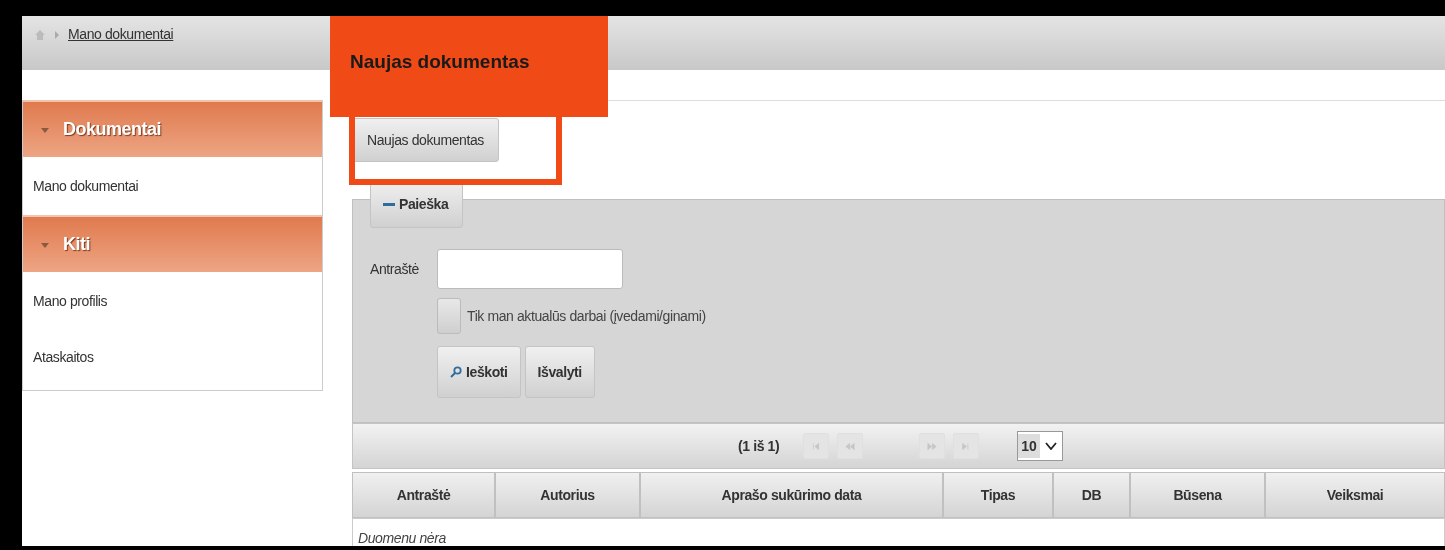 The height and width of the screenshot is (550, 1445). I want to click on first-arrow-icon, so click(816, 446).